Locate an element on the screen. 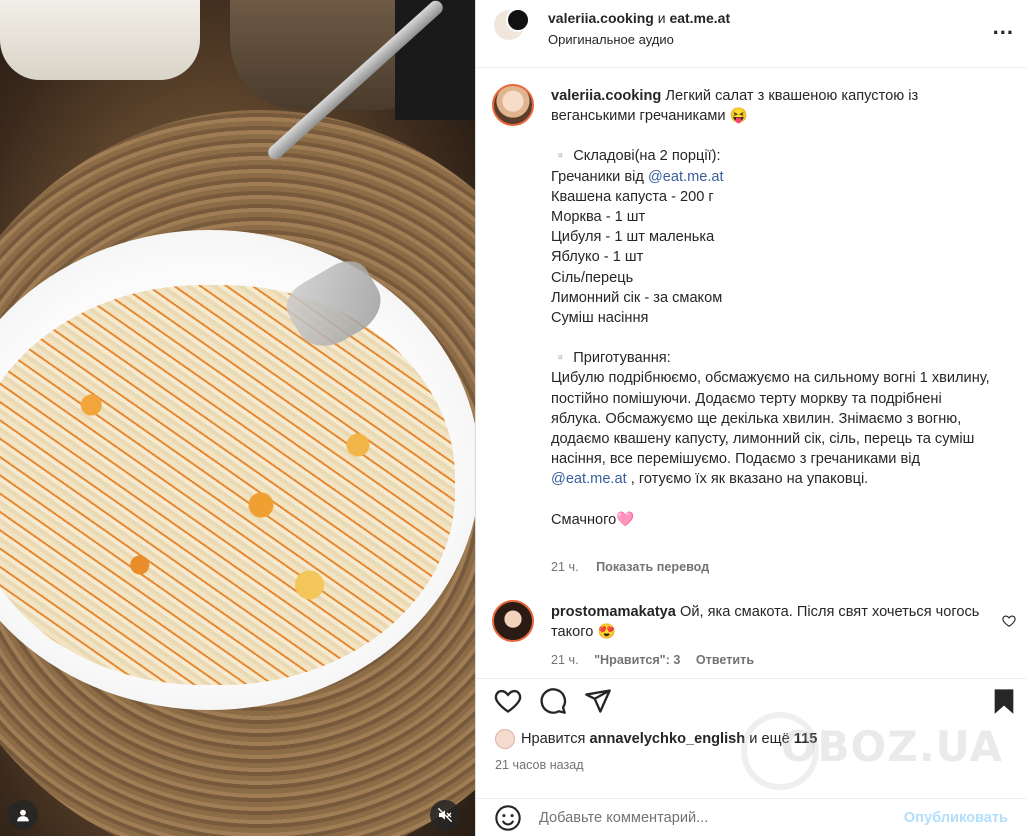  share-icon is located at coordinates (598, 701).